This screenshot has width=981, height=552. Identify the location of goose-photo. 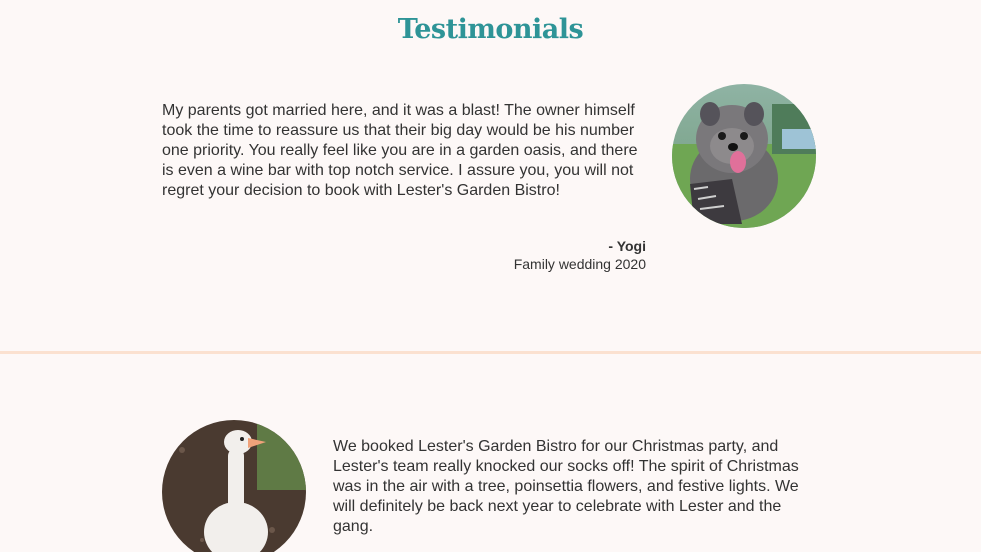
(234, 486).